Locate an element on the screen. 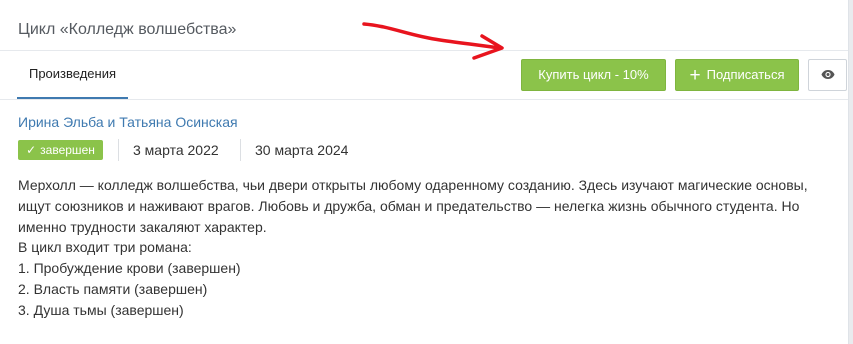 This screenshot has height=344, width=853. tab-works: Произведения is located at coordinates (72, 75).